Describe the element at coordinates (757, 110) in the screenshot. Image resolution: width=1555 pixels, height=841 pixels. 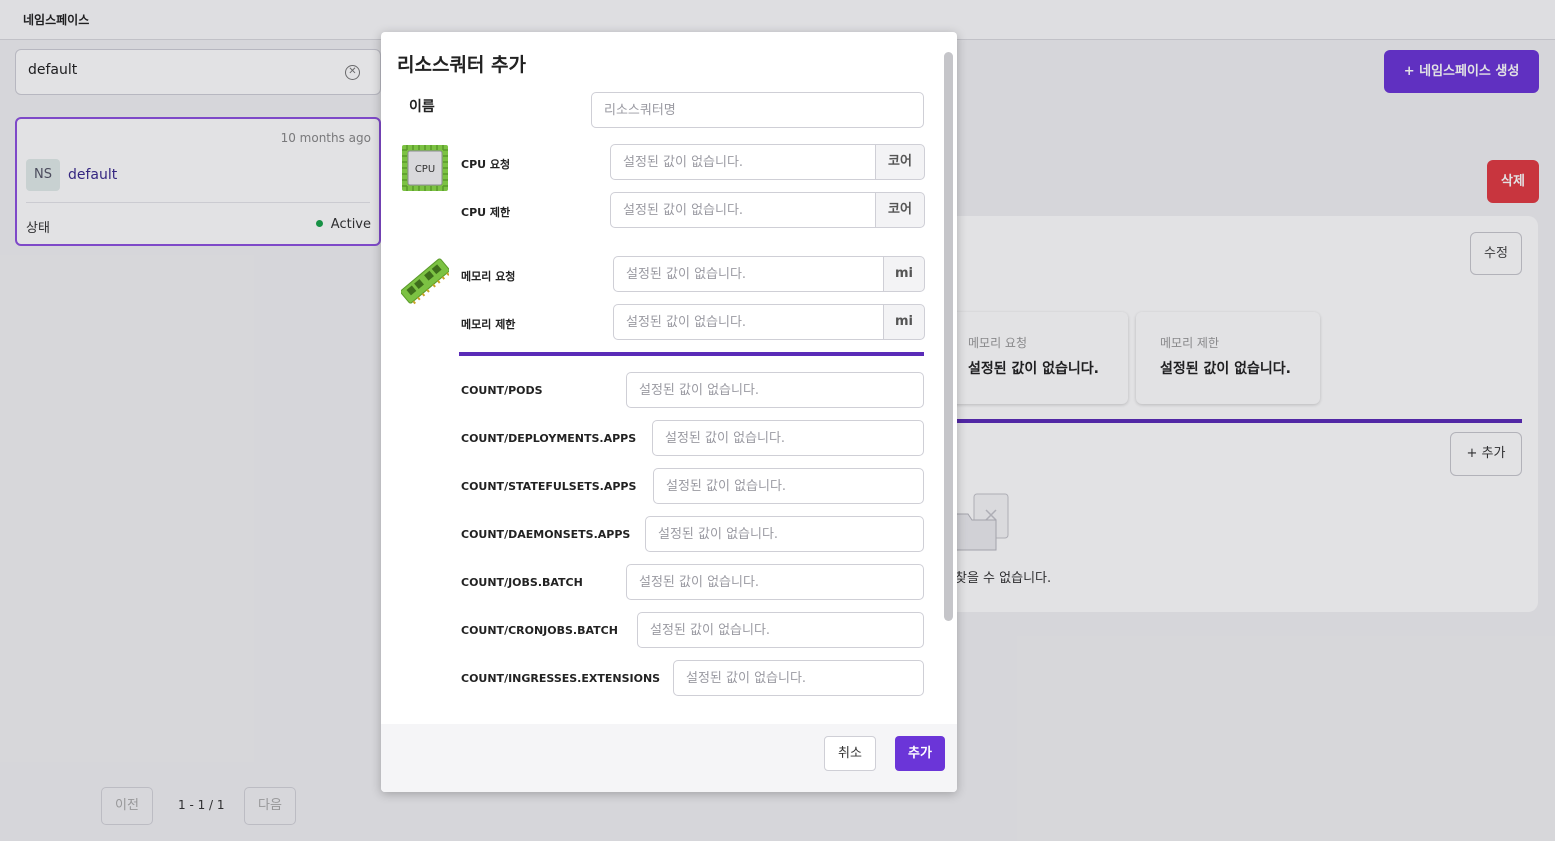
I see `quota-name-input` at that location.